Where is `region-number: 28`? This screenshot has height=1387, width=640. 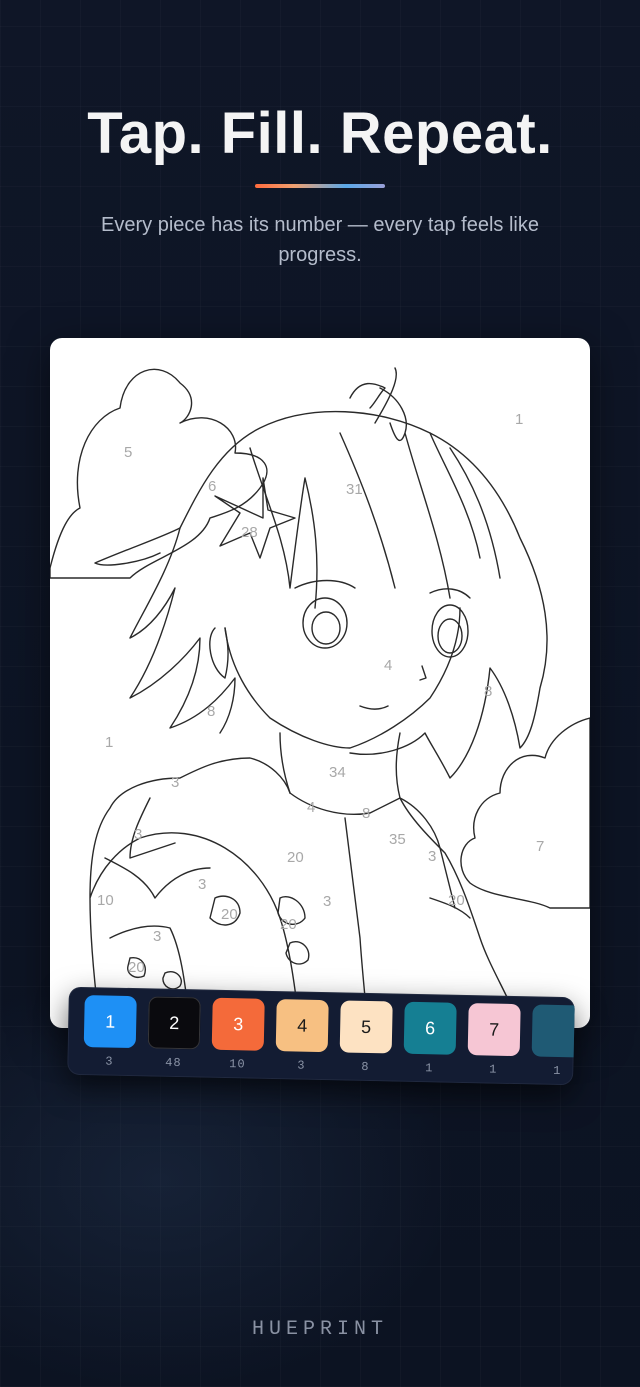
region-number: 28 is located at coordinates (249, 532).